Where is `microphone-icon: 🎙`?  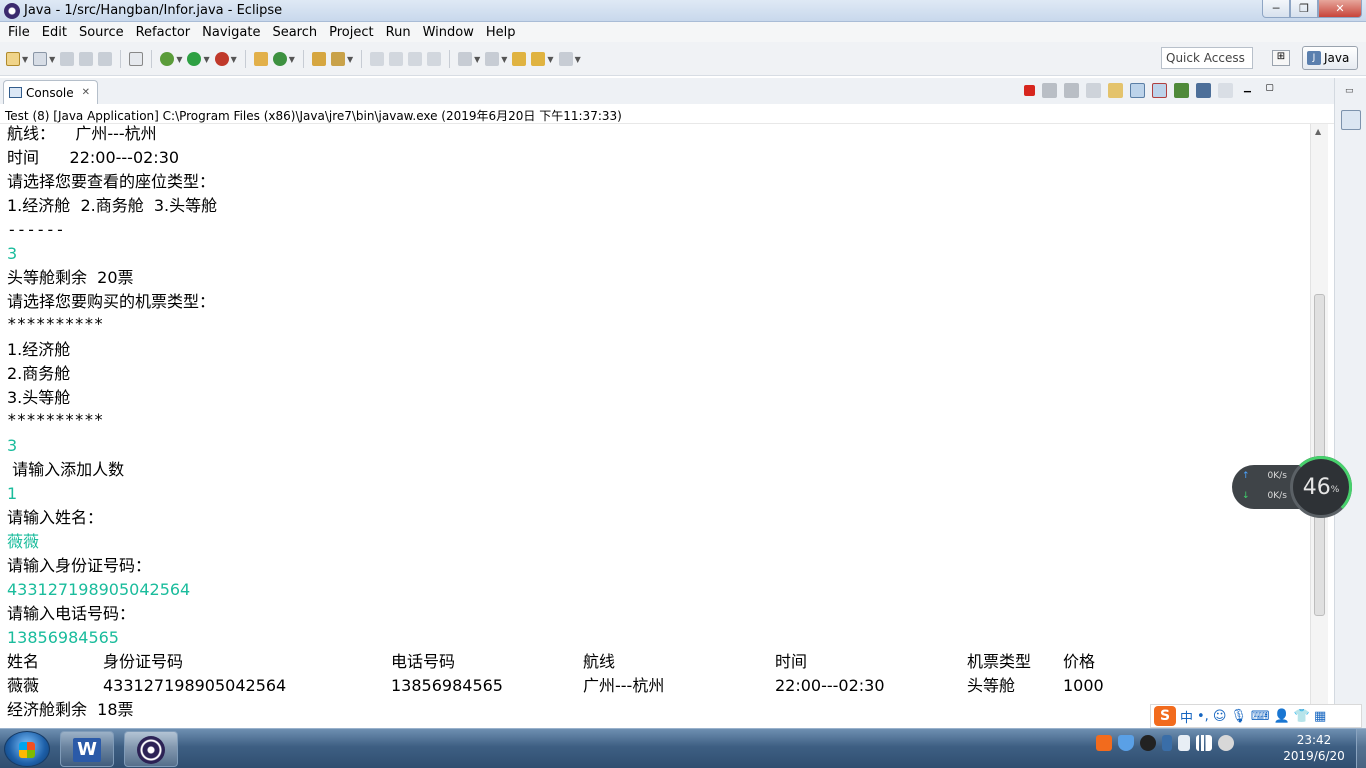
microphone-icon: 🎙 is located at coordinates (1238, 716).